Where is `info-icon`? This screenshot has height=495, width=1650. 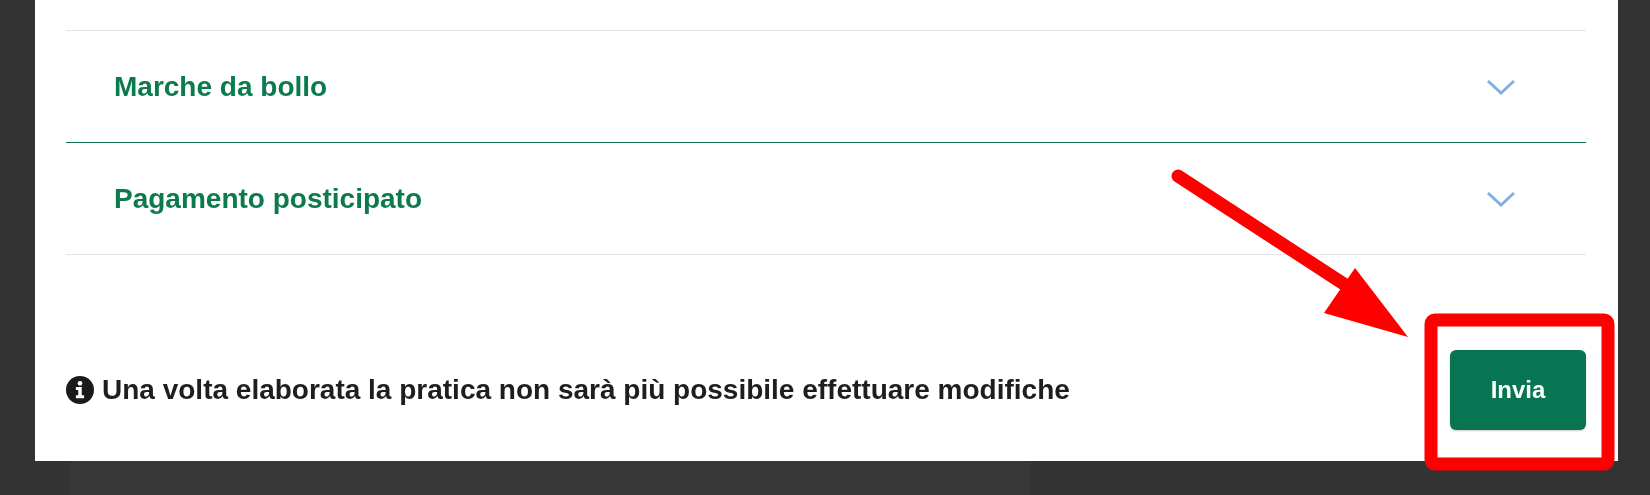
info-icon is located at coordinates (80, 390).